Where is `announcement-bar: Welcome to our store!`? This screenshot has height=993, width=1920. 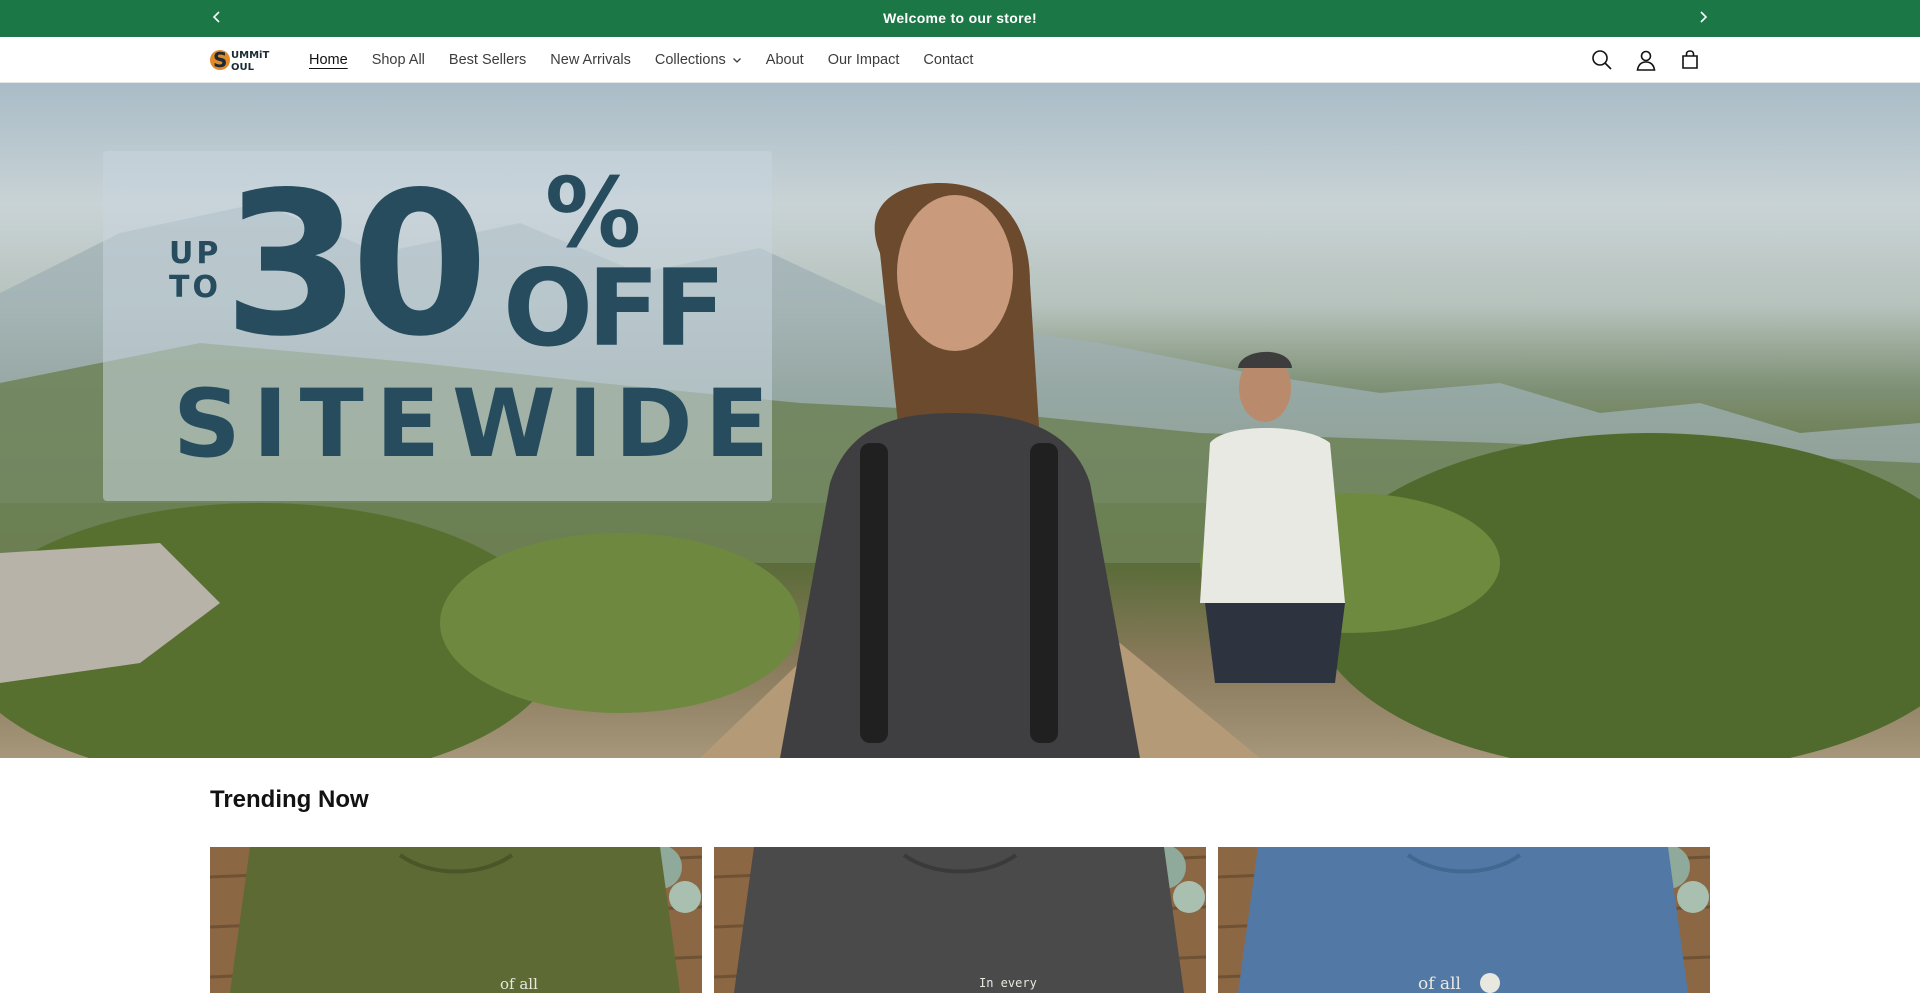
announcement-bar: Welcome to our store! is located at coordinates (960, 18).